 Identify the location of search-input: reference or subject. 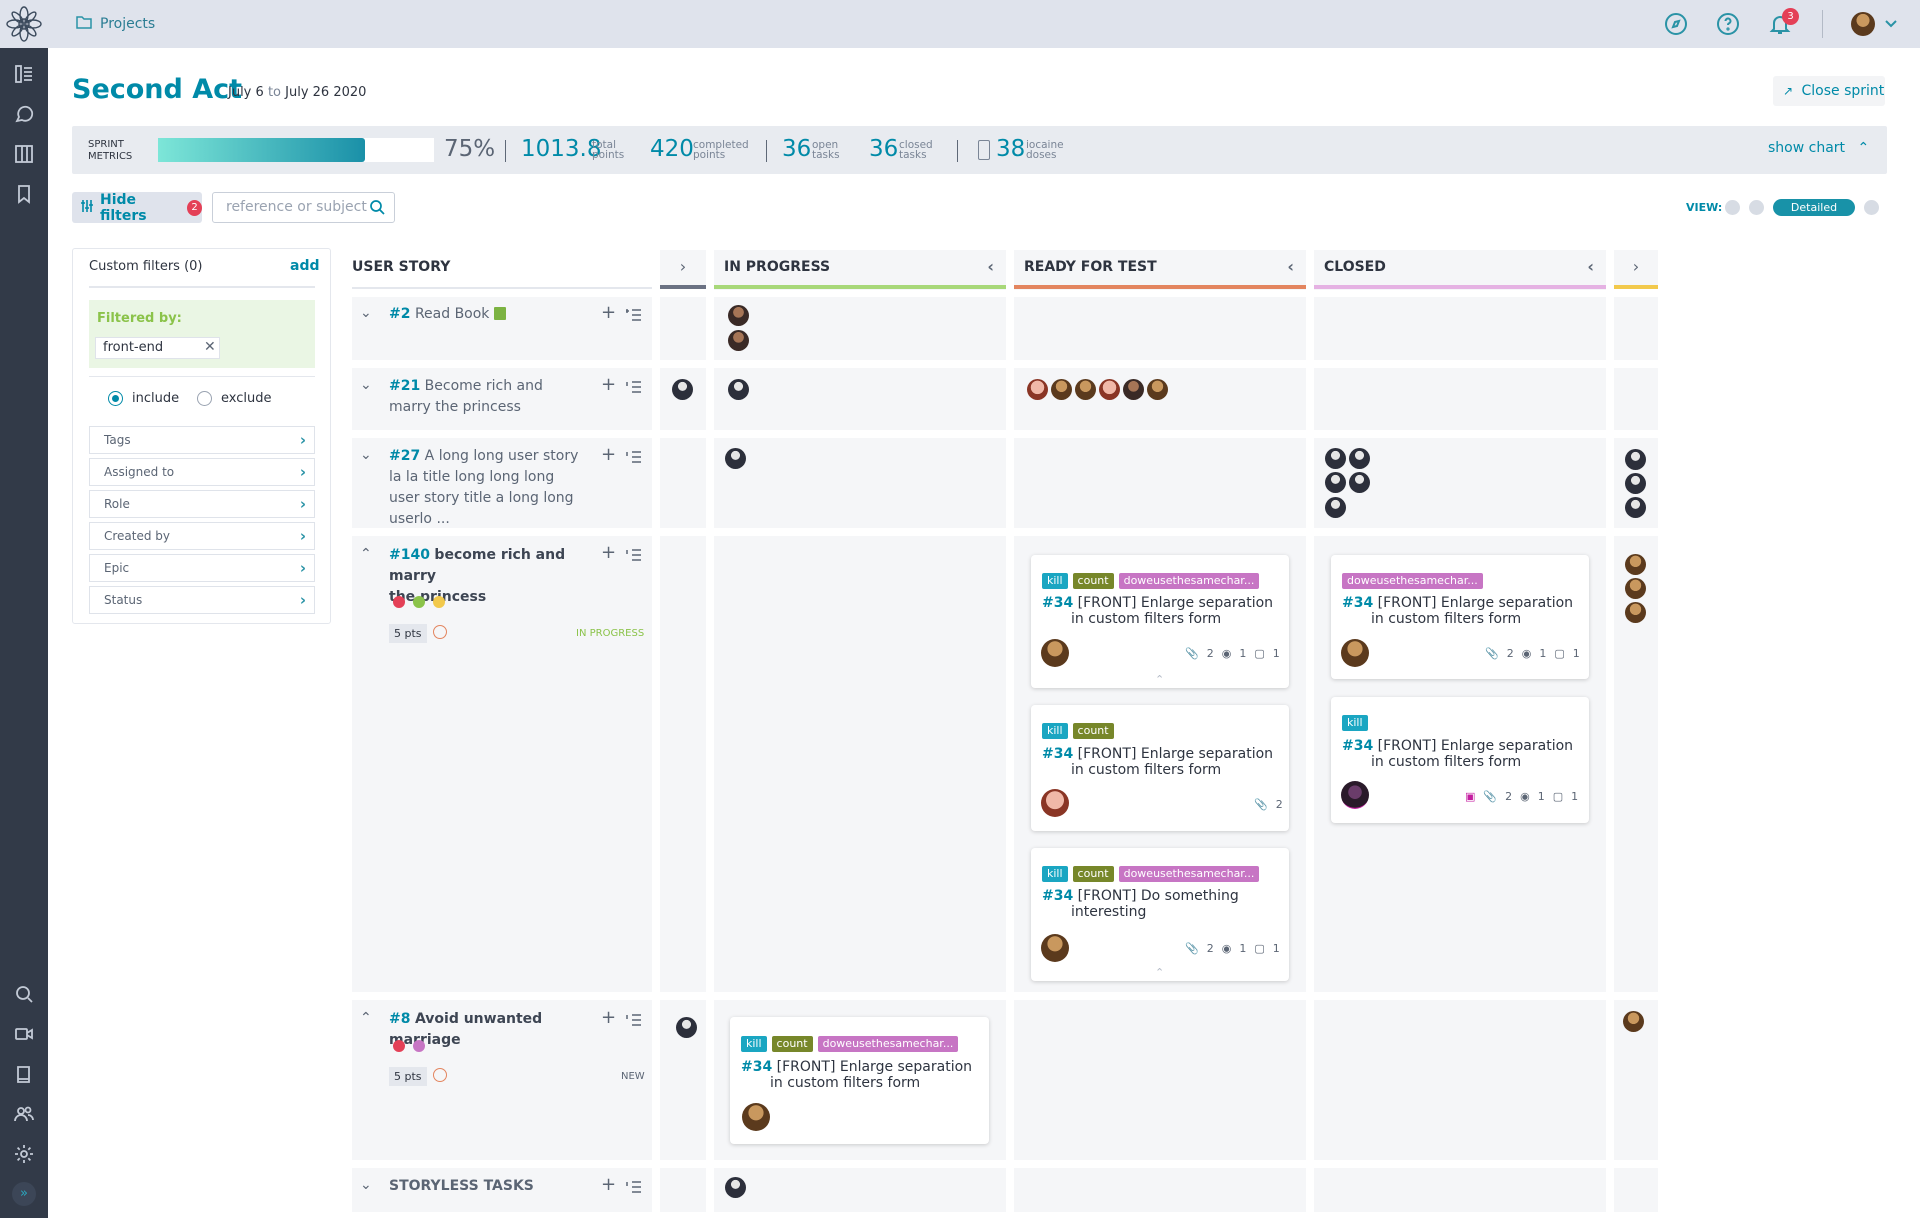
(303, 207).